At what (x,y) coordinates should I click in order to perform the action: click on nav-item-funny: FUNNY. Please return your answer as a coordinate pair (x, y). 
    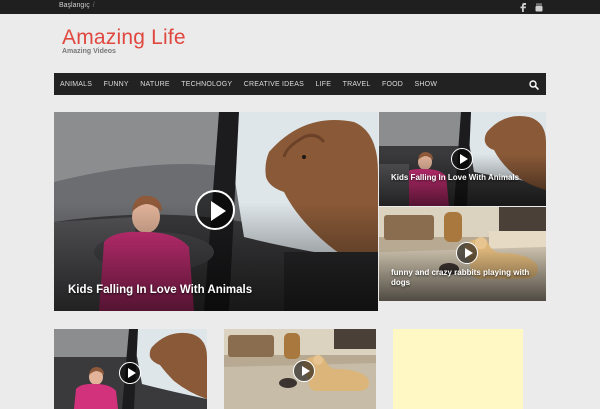
    Looking at the image, I should click on (116, 84).